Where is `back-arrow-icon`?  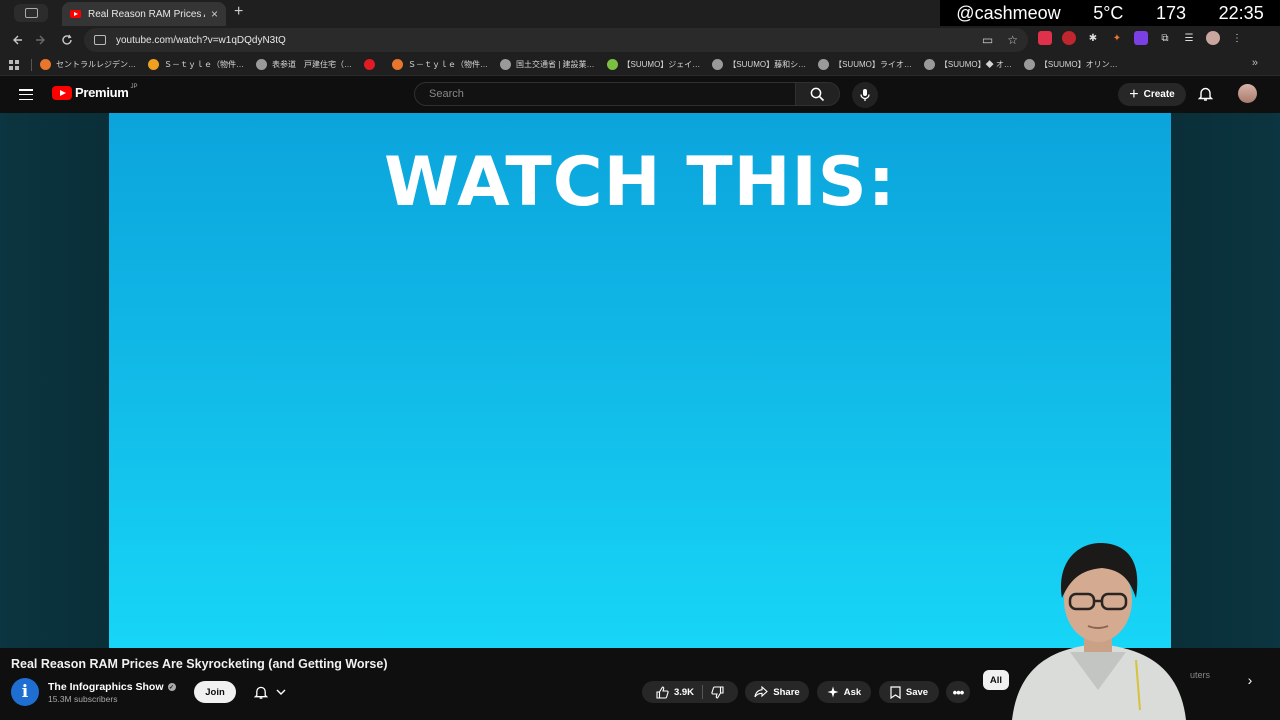
back-arrow-icon is located at coordinates (17, 40).